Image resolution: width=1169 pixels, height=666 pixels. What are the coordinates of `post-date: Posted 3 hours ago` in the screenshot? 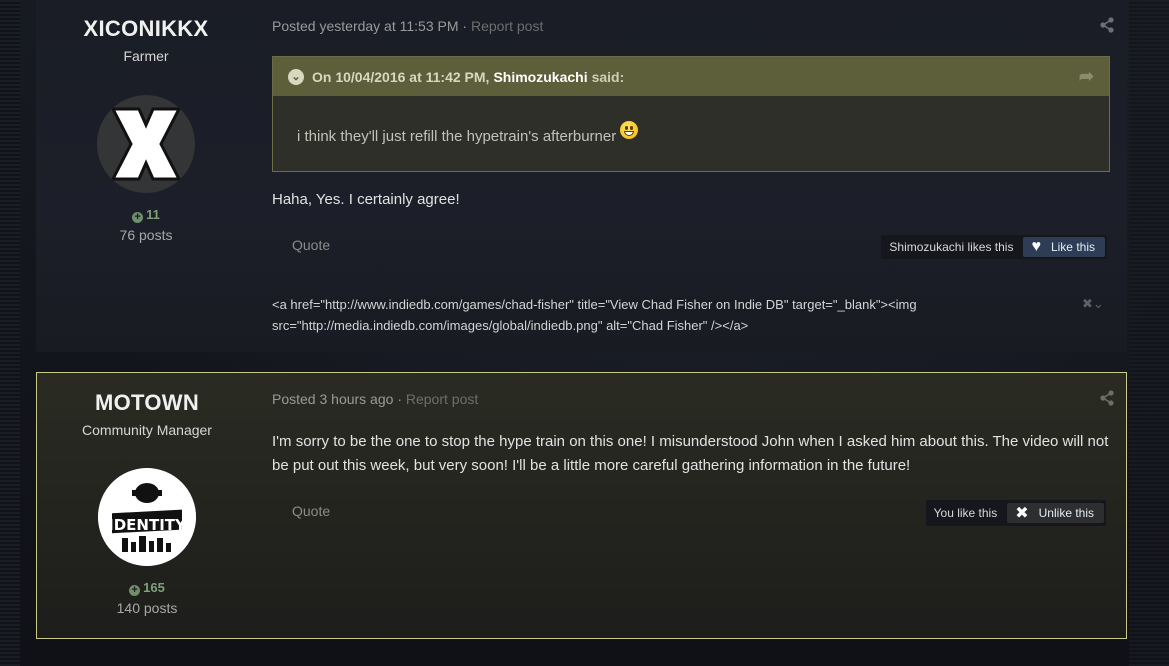 It's located at (332, 399).